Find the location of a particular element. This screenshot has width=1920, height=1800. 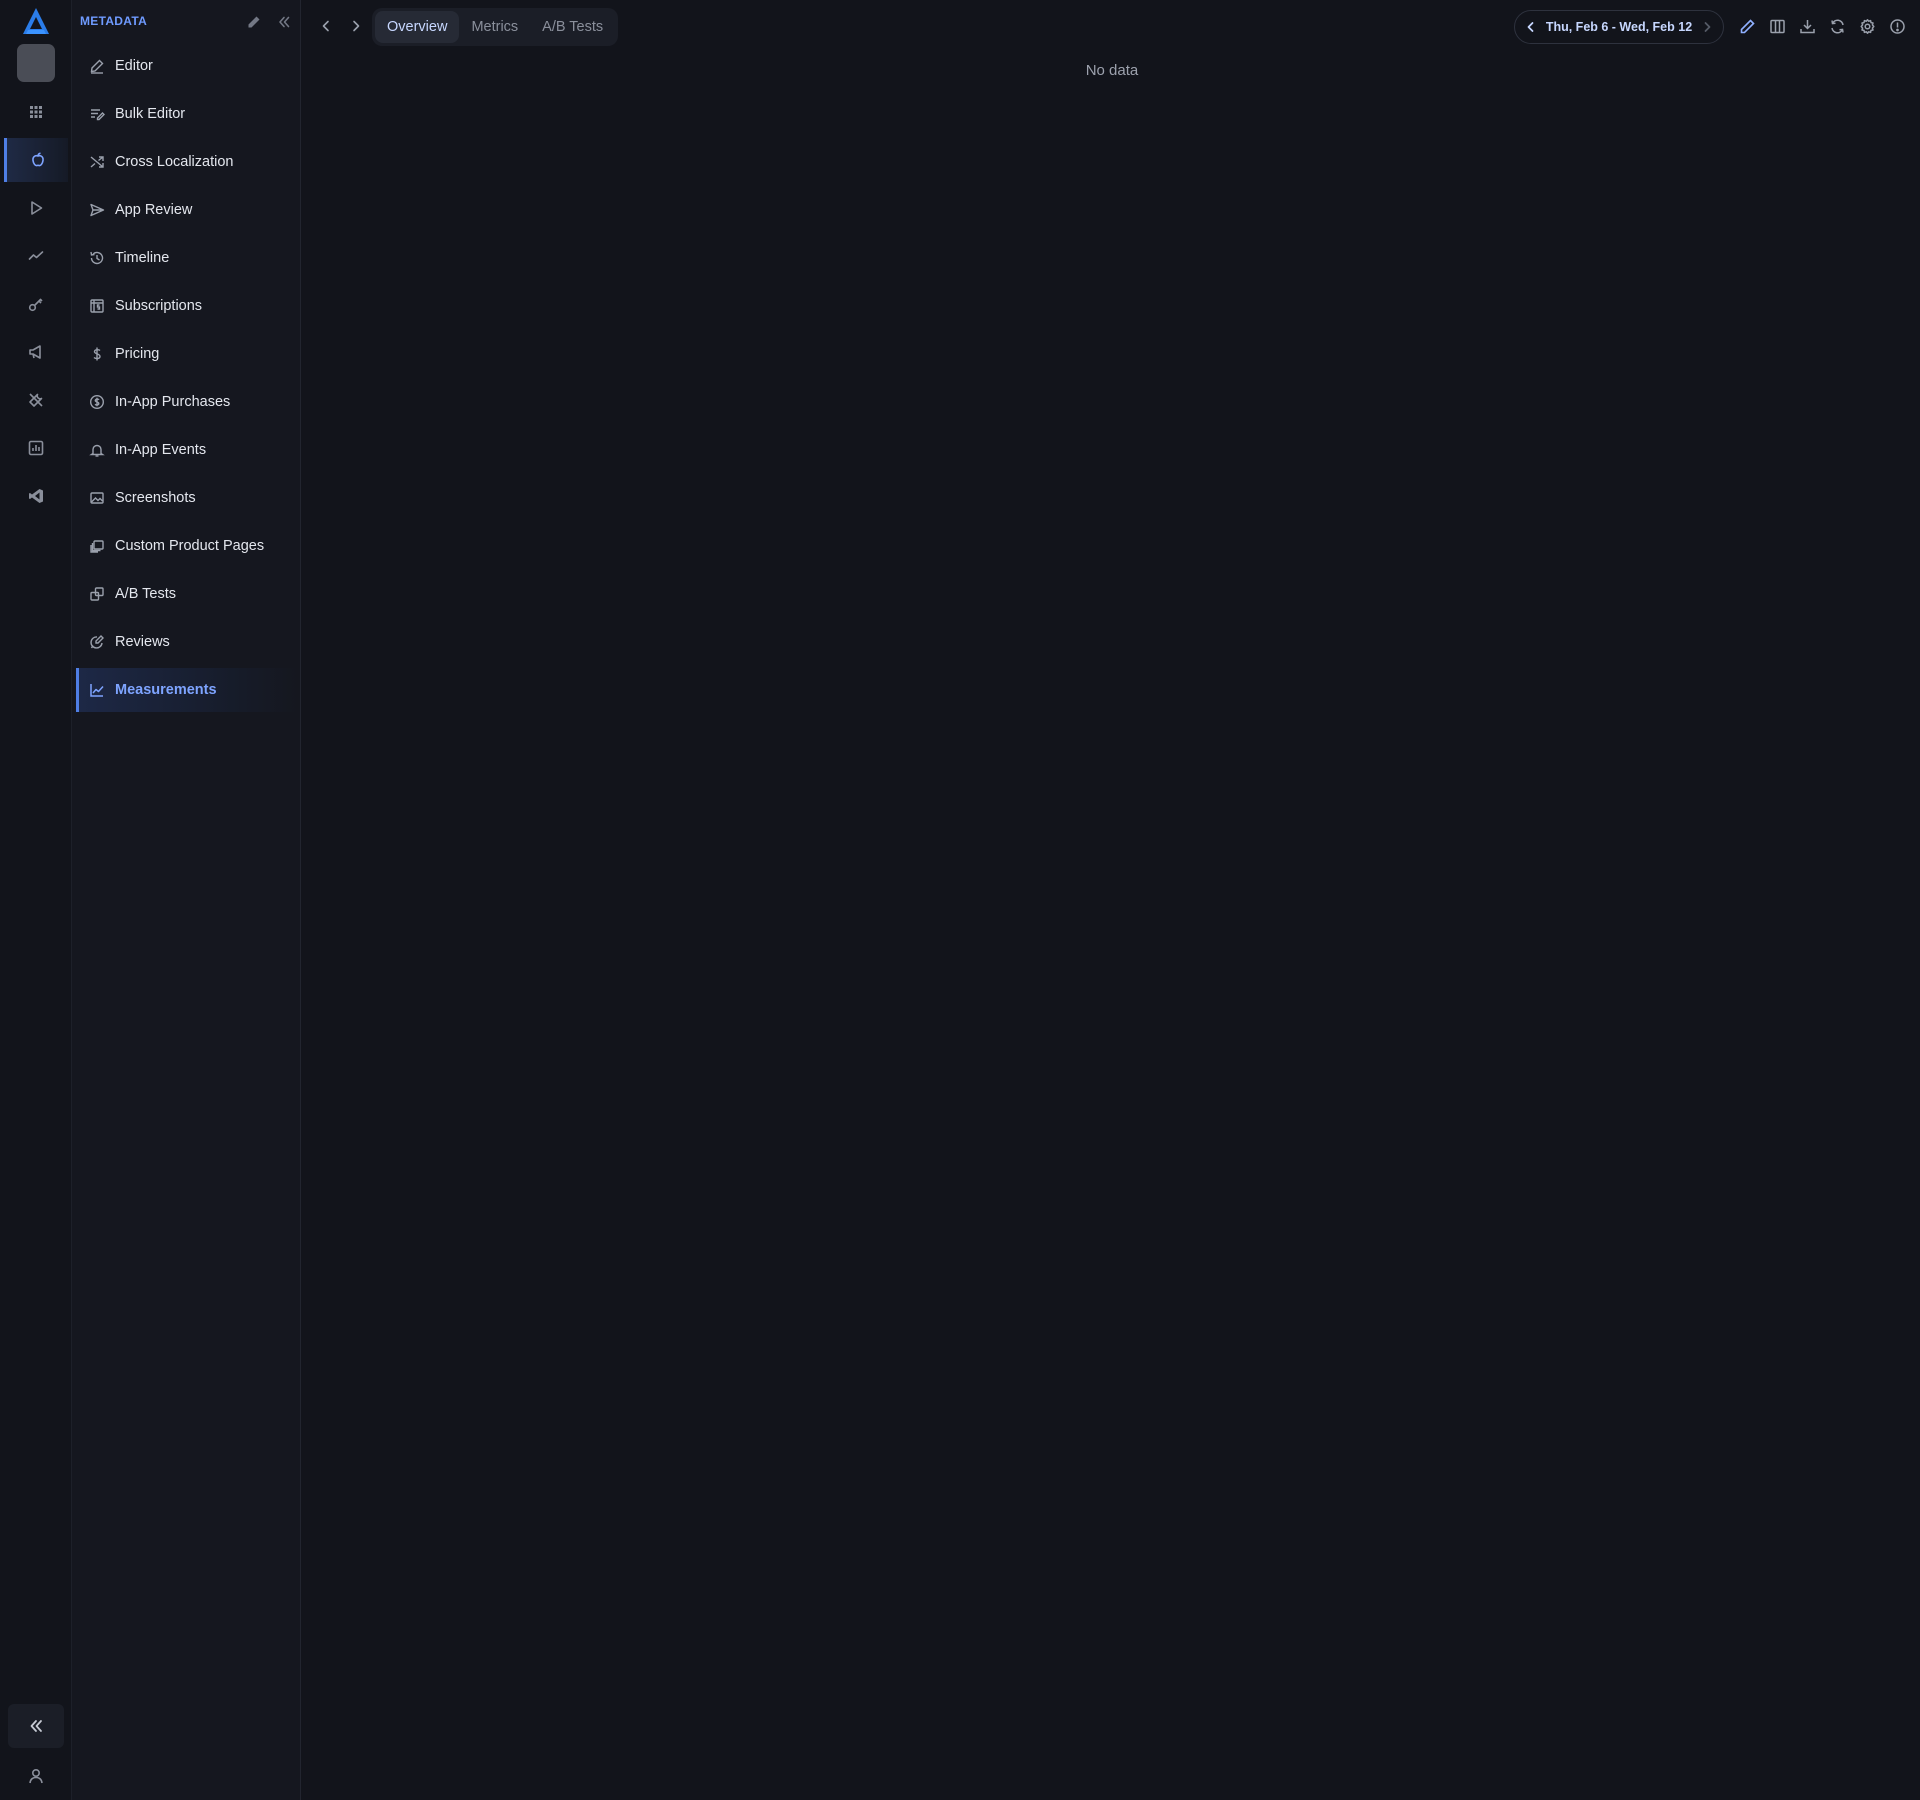

history-icon is located at coordinates (97, 258).